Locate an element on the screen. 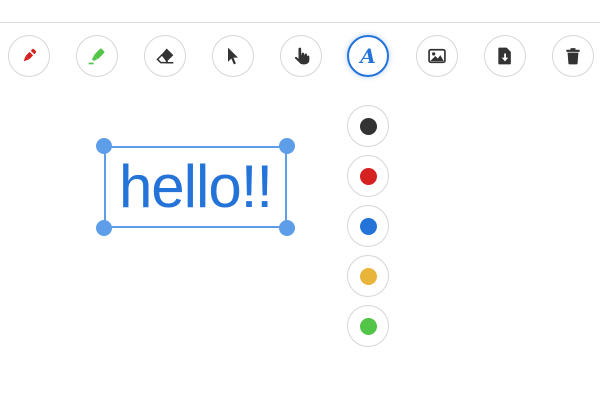 The height and width of the screenshot is (400, 600). pan-tool-button is located at coordinates (301, 56).